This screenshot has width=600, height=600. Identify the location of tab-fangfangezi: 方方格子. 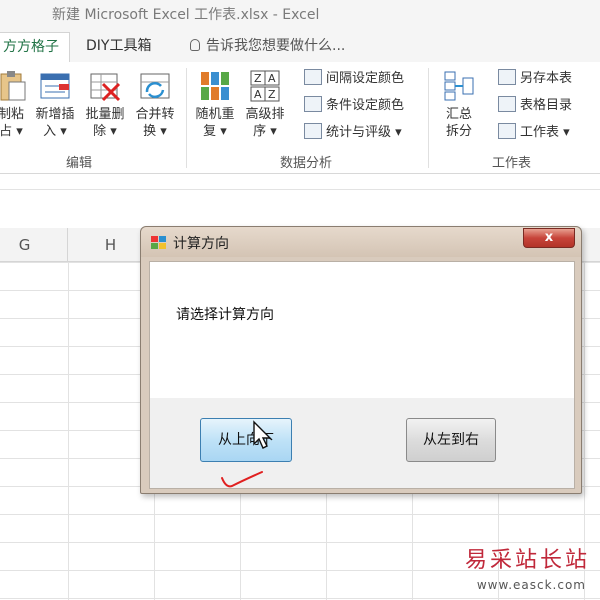
(35, 47).